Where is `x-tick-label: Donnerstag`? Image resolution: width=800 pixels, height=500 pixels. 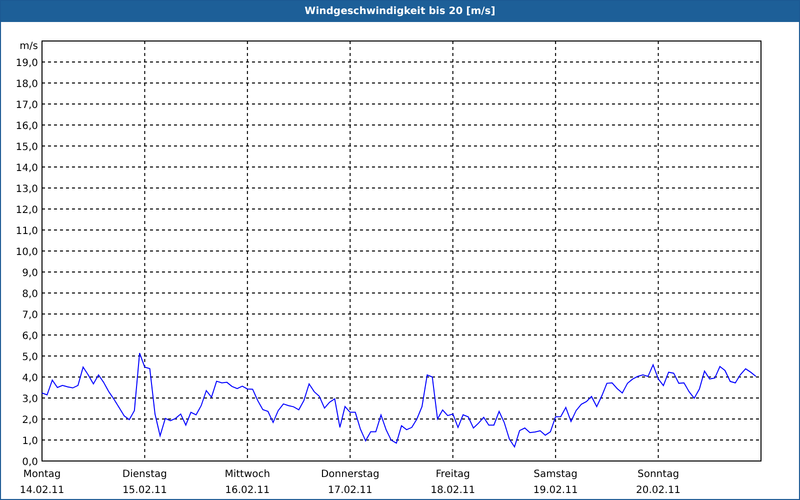 x-tick-label: Donnerstag is located at coordinates (350, 474).